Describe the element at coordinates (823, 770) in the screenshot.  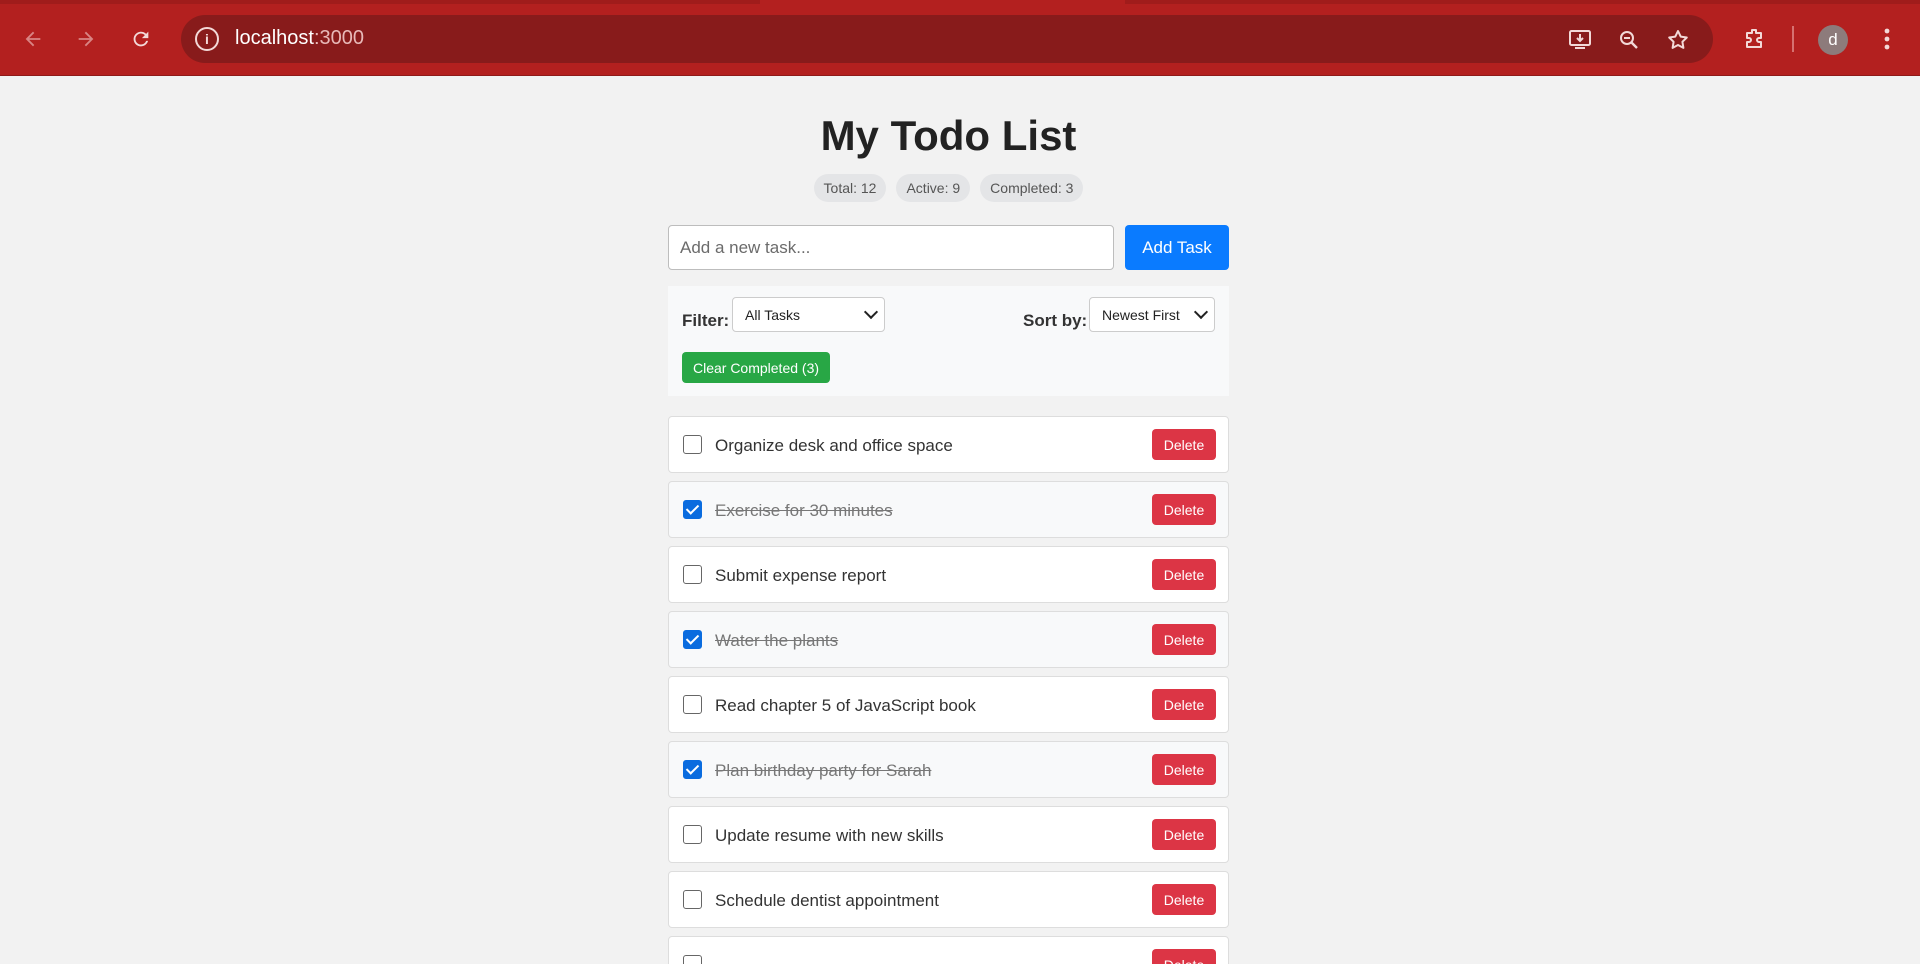
I see `todo-text: Plan birthday party for Sarah` at that location.